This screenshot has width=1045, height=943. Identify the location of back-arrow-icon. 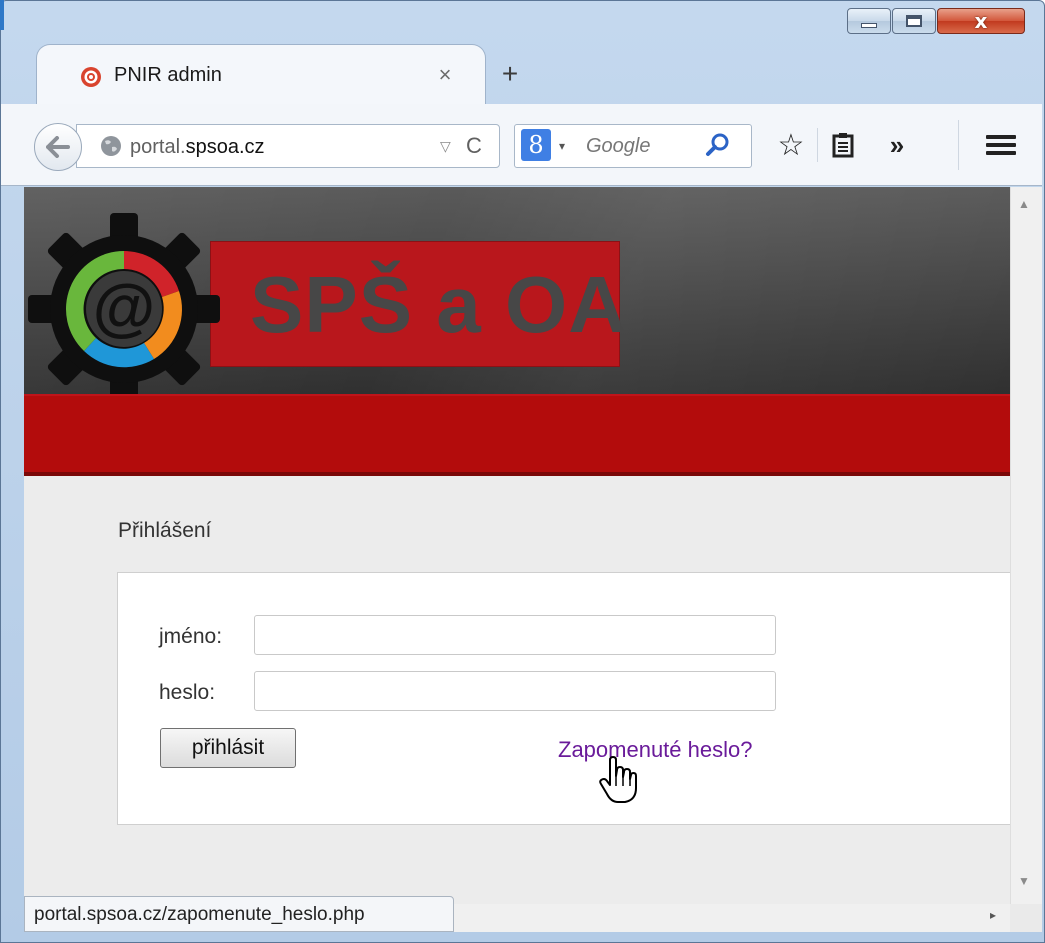
(58, 147).